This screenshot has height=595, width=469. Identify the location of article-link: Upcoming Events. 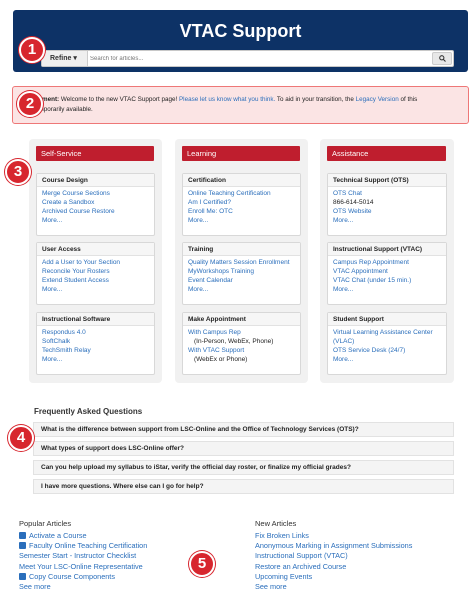
(333, 577).